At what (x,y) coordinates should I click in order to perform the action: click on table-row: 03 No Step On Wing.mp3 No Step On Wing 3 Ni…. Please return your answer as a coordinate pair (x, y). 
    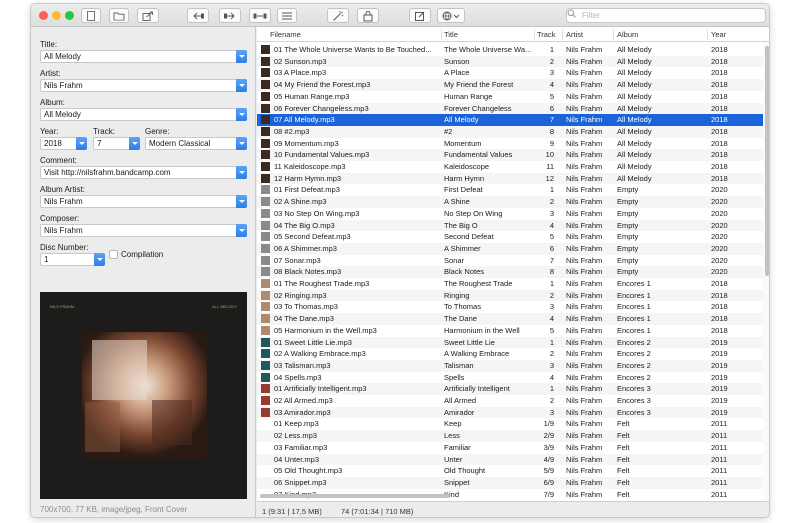
    Looking at the image, I should click on (510, 214).